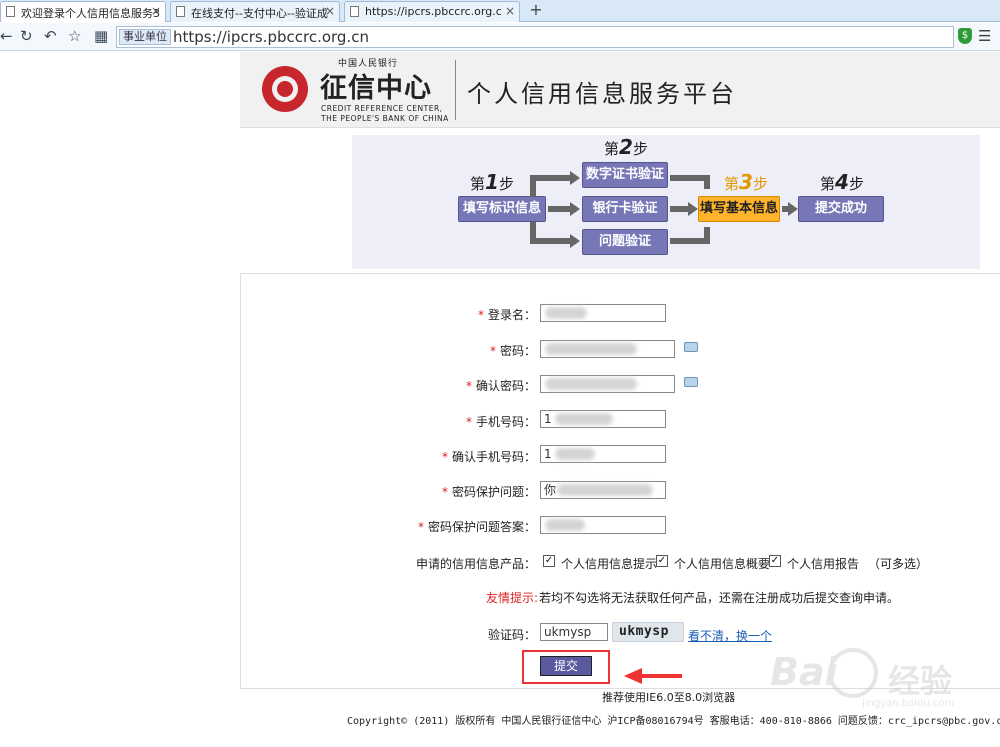 This screenshot has height=747, width=1000. Describe the element at coordinates (625, 242) in the screenshot. I see `step-question-verify: 问题验证` at that location.